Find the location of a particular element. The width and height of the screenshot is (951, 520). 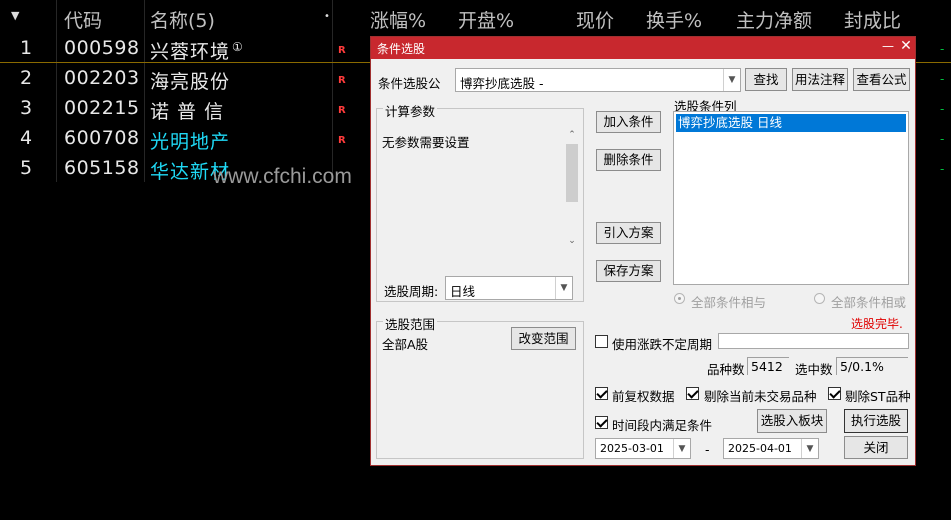

count-label: 品种数 is located at coordinates (726, 369).